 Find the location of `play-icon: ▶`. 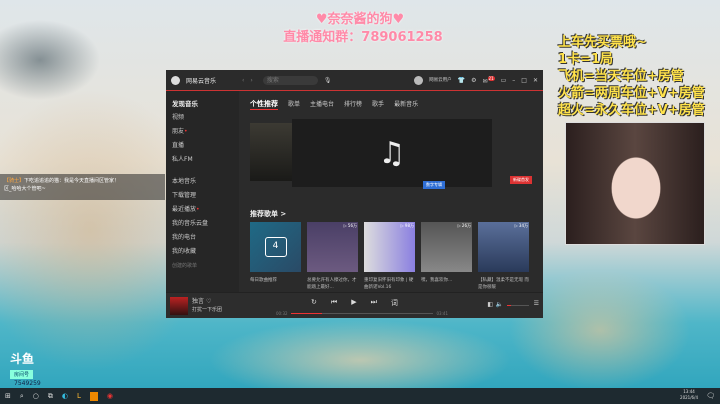

play-icon: ▶ is located at coordinates (353, 303).